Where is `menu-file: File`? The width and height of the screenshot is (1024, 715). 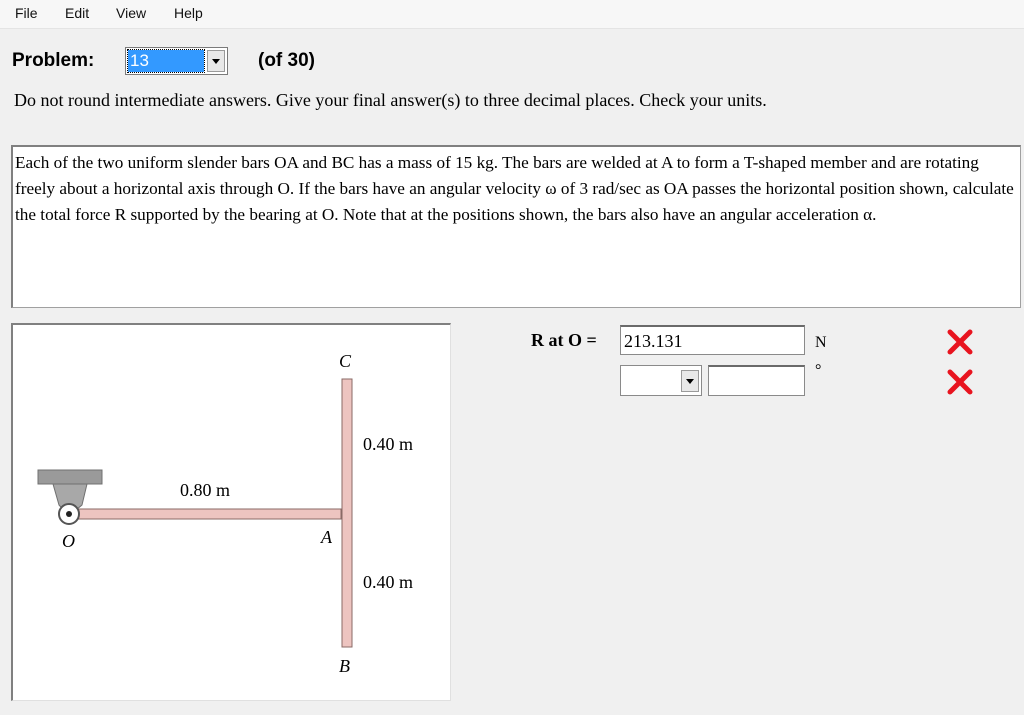 menu-file: File is located at coordinates (26, 13).